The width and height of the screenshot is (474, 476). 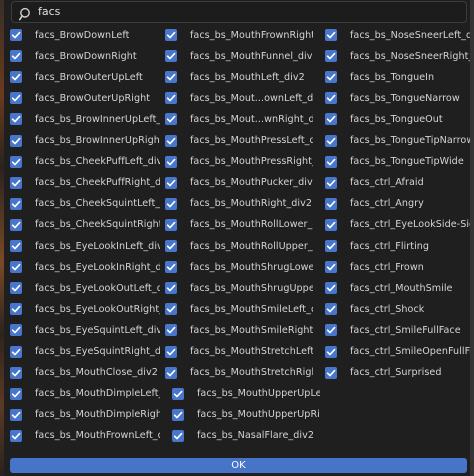 What do you see at coordinates (397, 35) in the screenshot?
I see `shape-key-item: facs_bs_NoseSneerLeft_div2` at bounding box center [397, 35].